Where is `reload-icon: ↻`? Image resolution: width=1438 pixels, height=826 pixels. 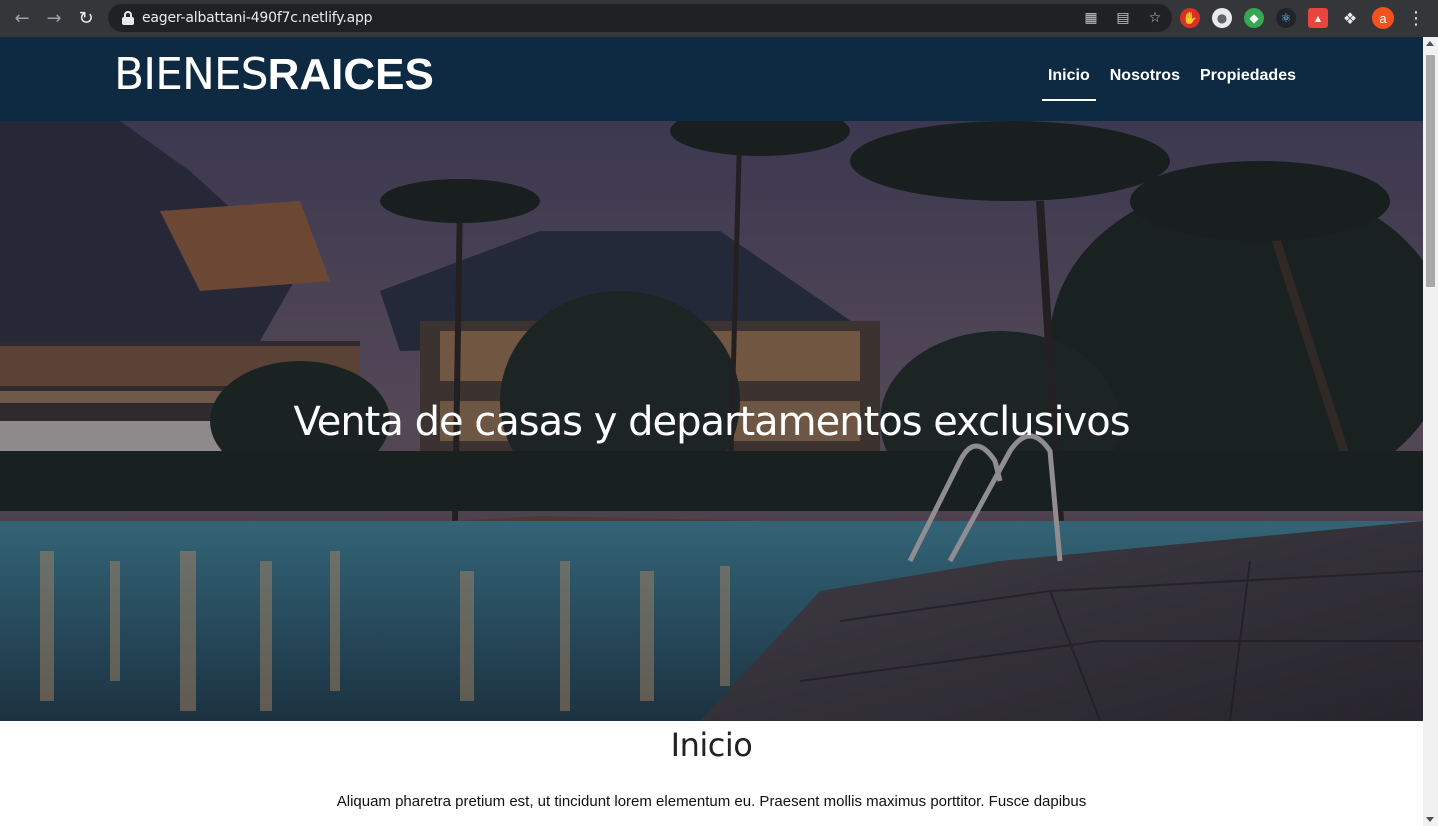 reload-icon: ↻ is located at coordinates (86, 19).